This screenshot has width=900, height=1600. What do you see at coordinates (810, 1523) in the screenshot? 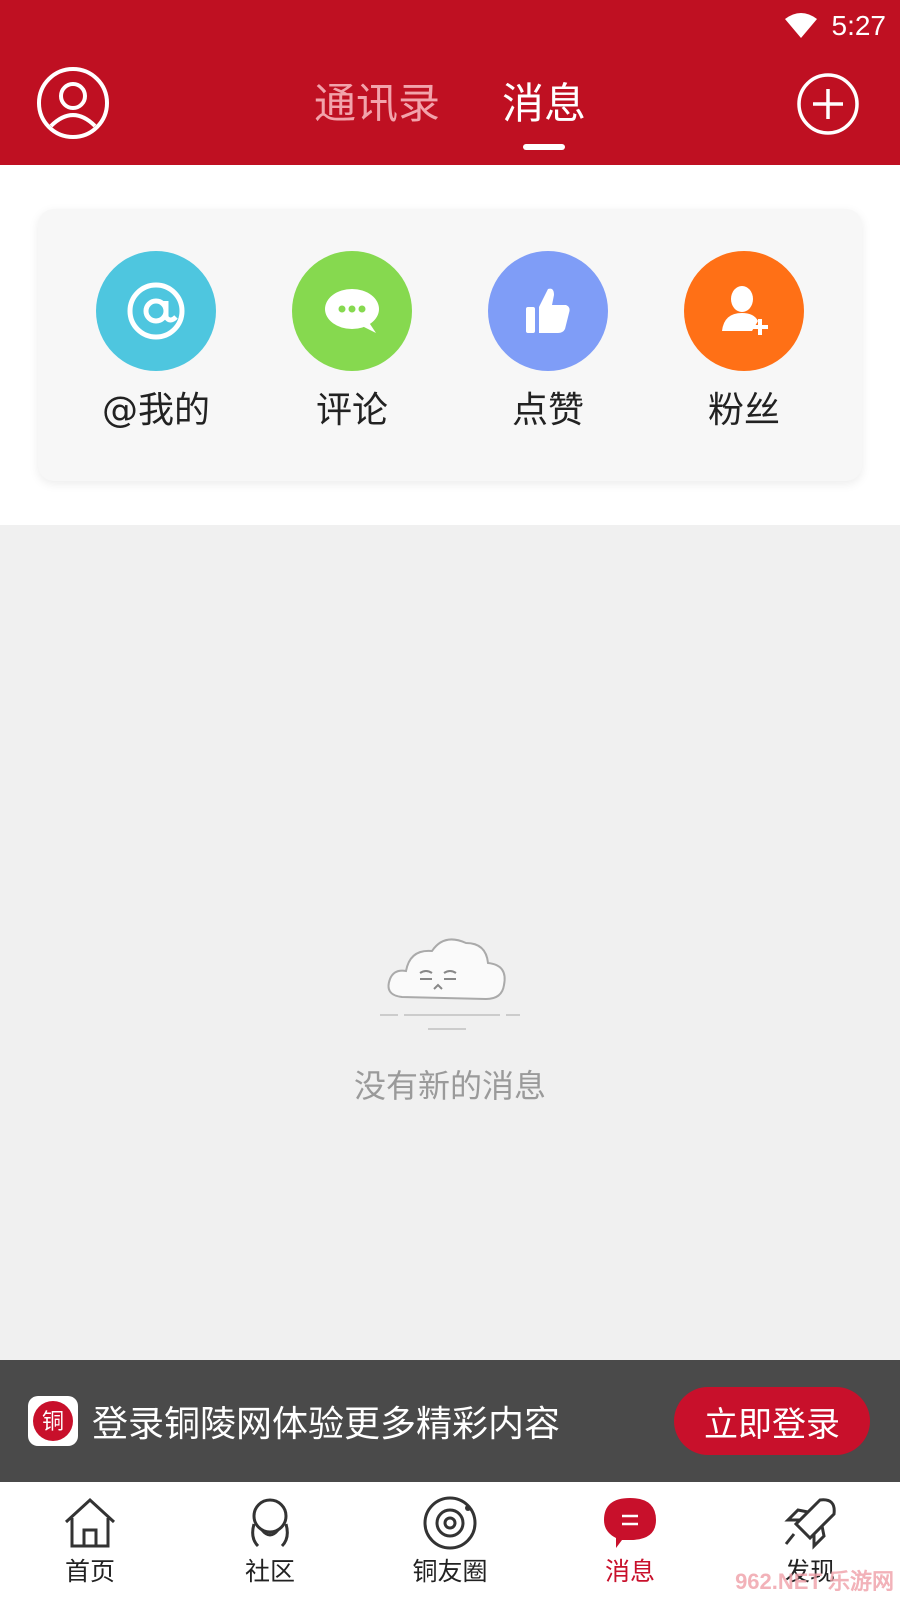
I see `rocket-icon` at bounding box center [810, 1523].